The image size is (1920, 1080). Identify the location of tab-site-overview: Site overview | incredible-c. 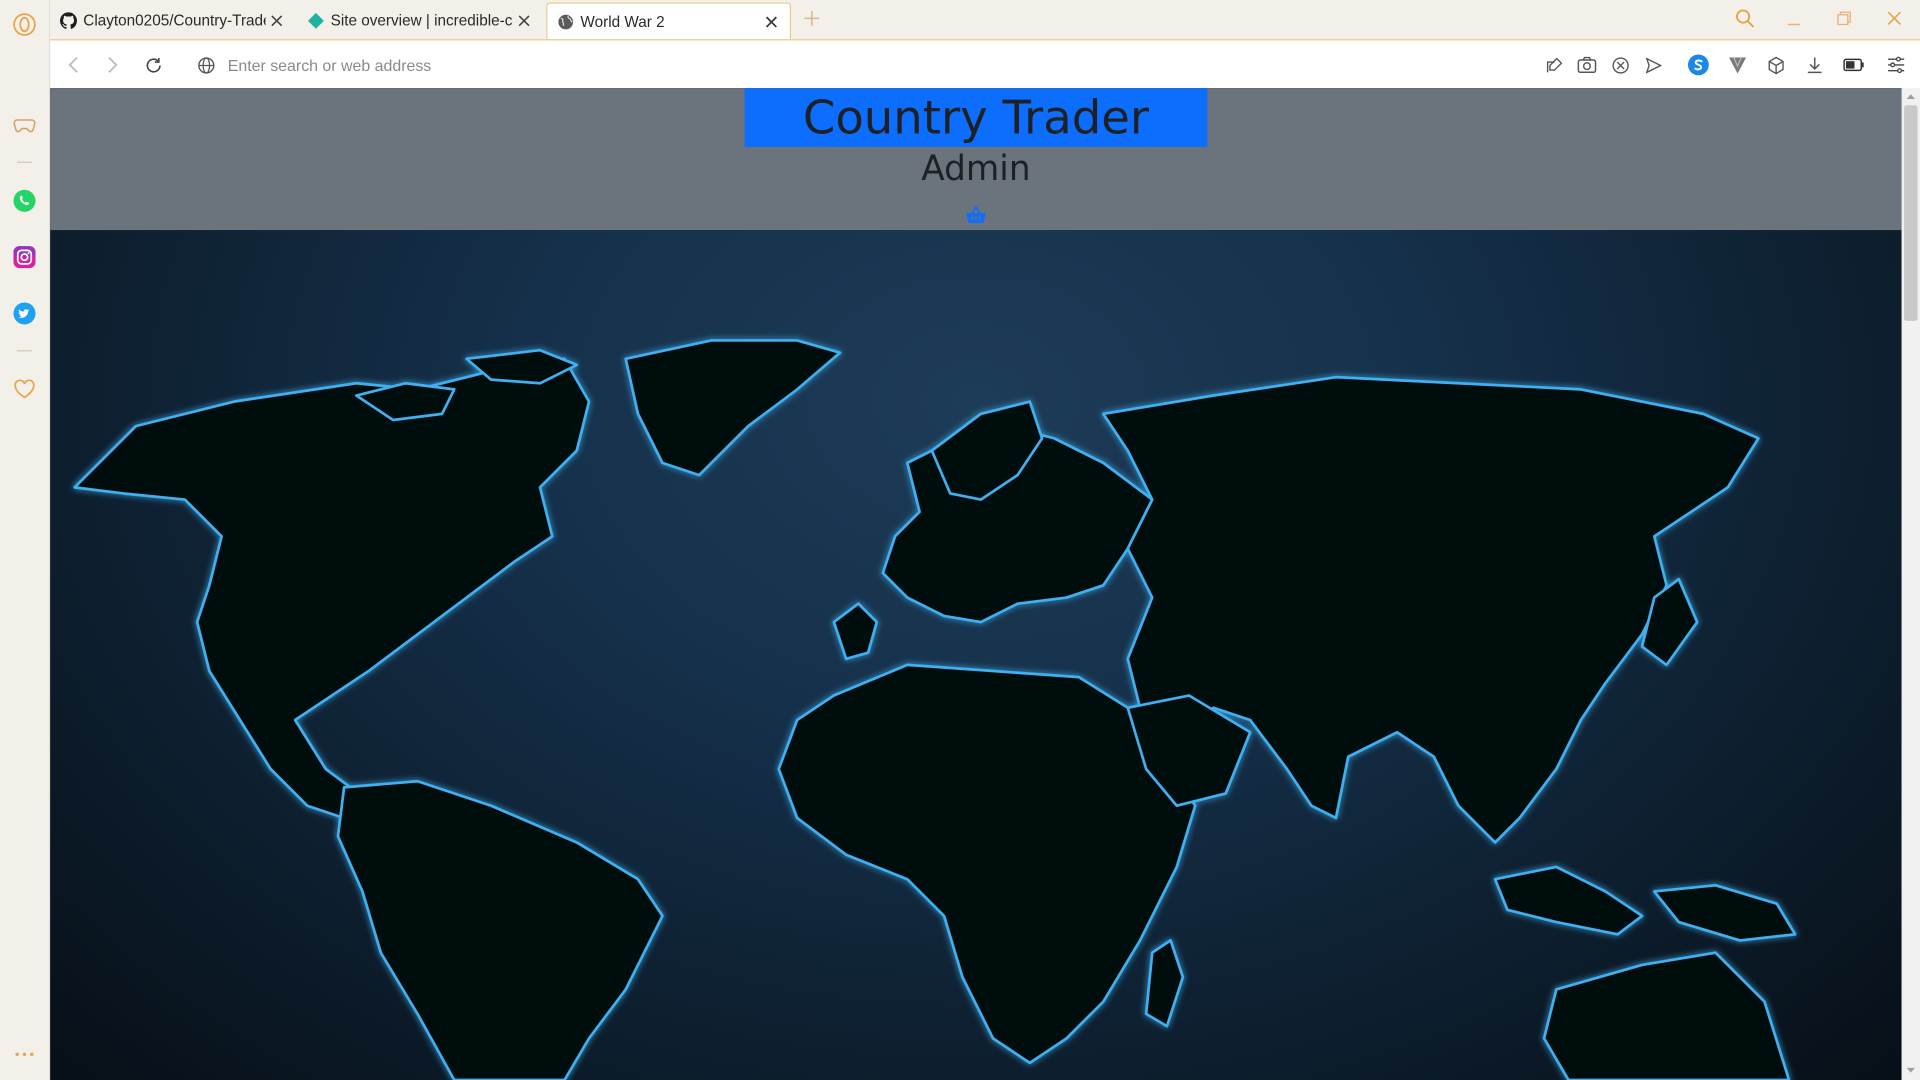
(420, 20).